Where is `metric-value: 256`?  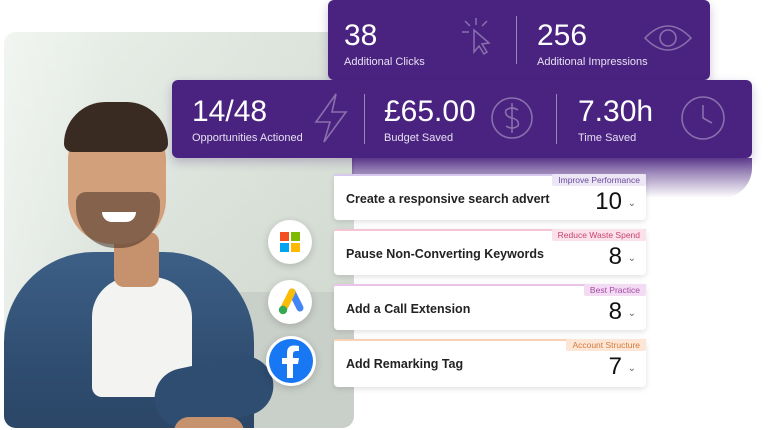 metric-value: 256 is located at coordinates (562, 35).